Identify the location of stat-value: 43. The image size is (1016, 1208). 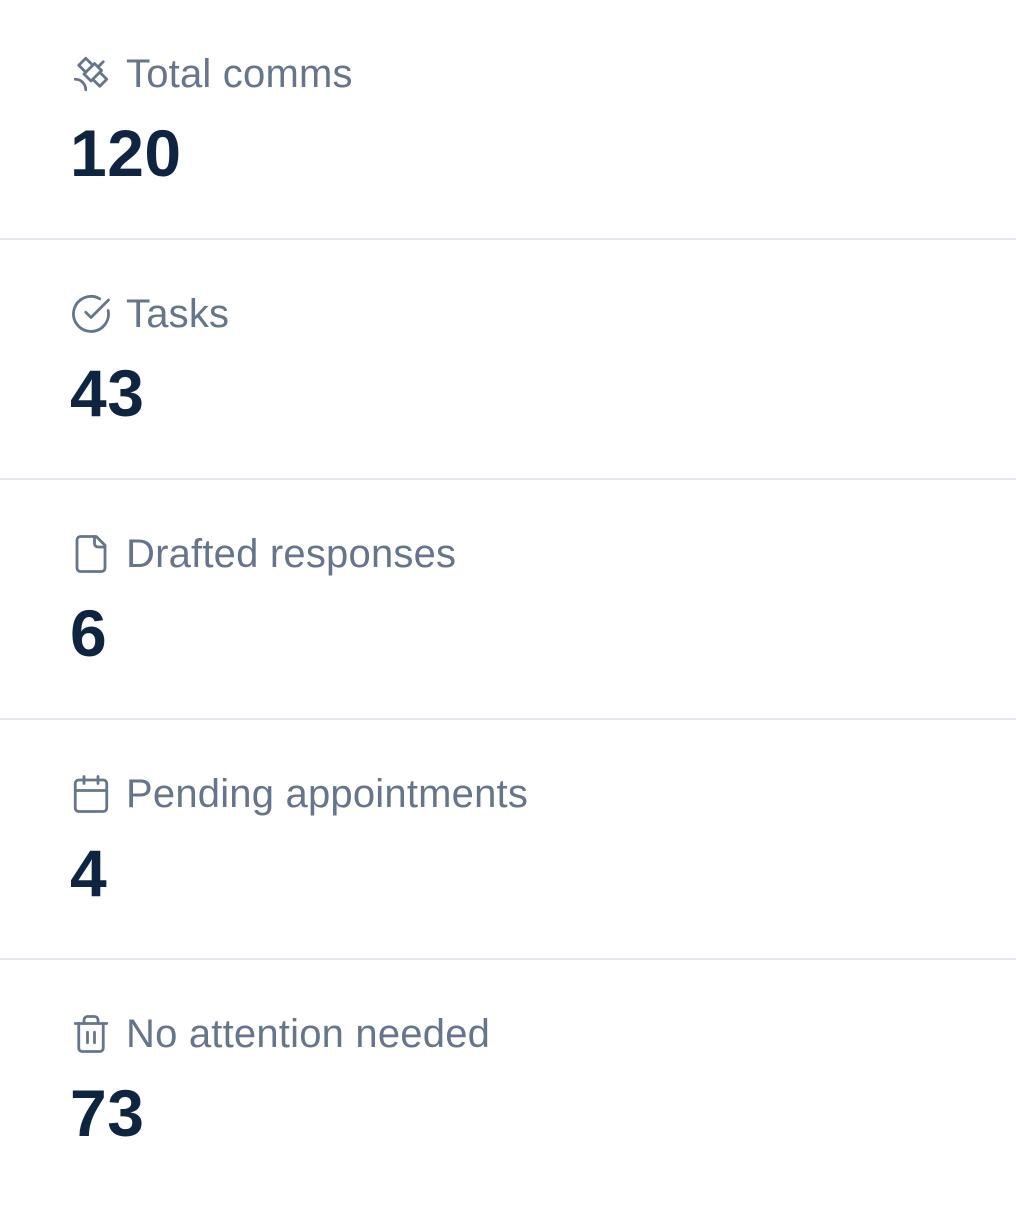
(107, 393).